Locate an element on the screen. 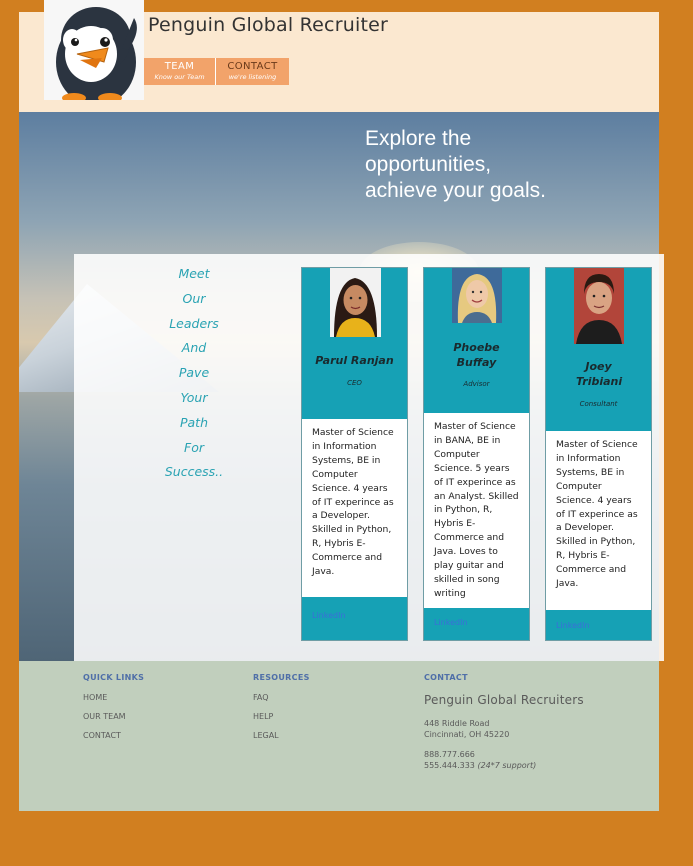 Image resolution: width=693 pixels, height=866 pixels. nav-contact-label: CONTACT is located at coordinates (252, 66).